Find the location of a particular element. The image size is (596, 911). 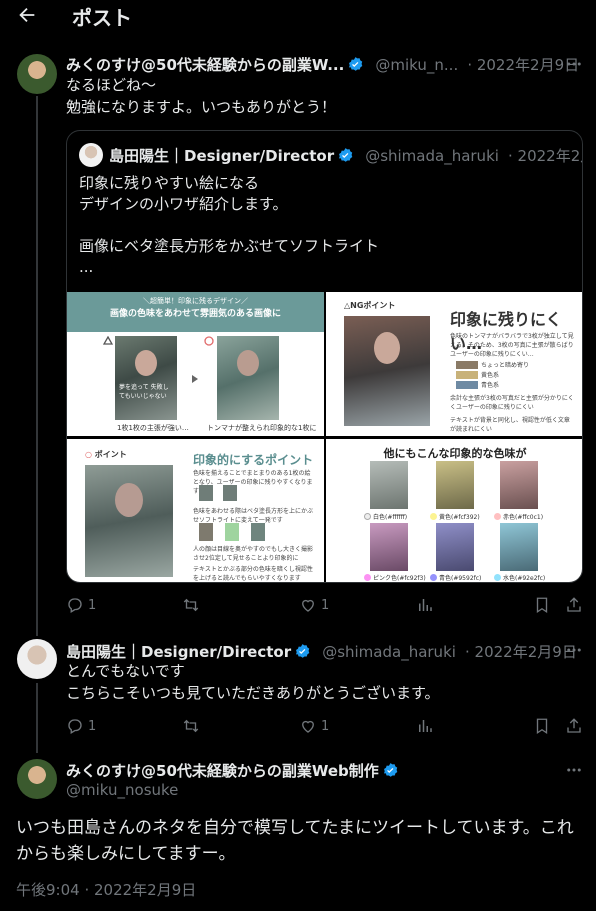

color-label: 水色(#92e2fc) is located at coordinates (524, 578).